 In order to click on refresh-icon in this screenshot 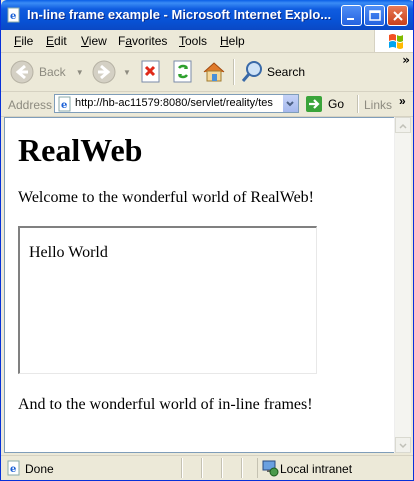, I will do `click(182, 71)`.